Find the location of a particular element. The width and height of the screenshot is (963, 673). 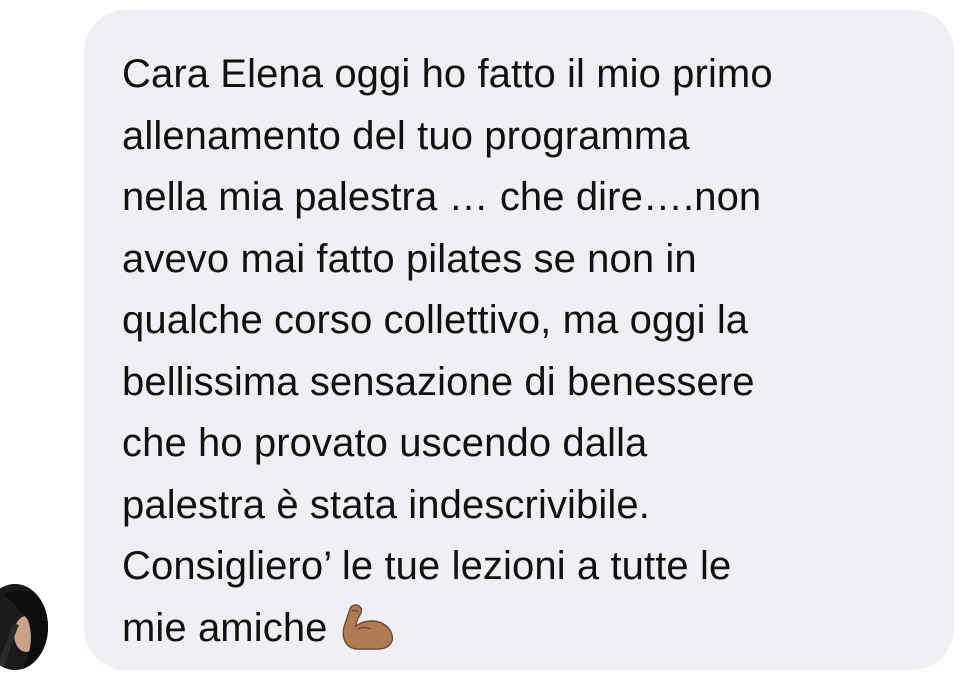

message-line-last: mie amiche is located at coordinates (523, 629).